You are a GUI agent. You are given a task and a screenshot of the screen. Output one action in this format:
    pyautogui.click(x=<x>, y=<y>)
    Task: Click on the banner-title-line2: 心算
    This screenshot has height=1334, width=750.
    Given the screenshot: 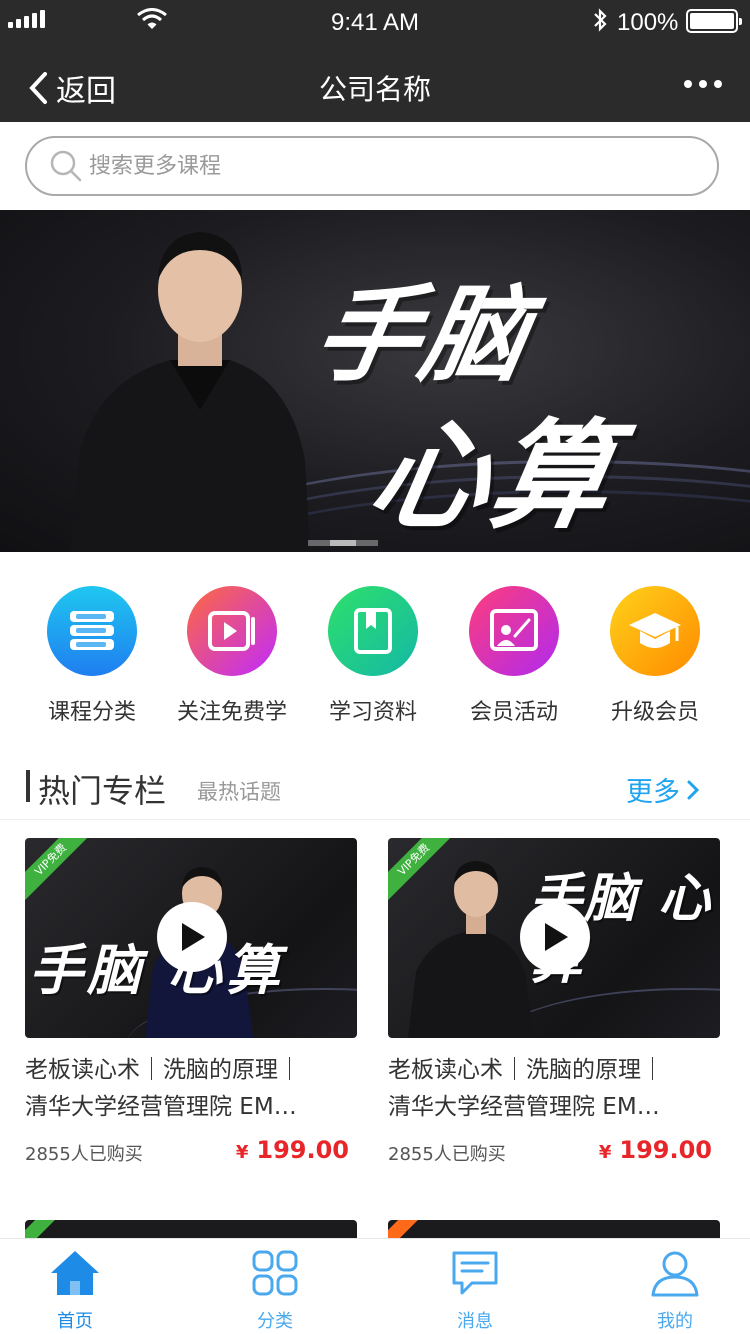 What is the action you would take?
    pyautogui.click(x=492, y=476)
    